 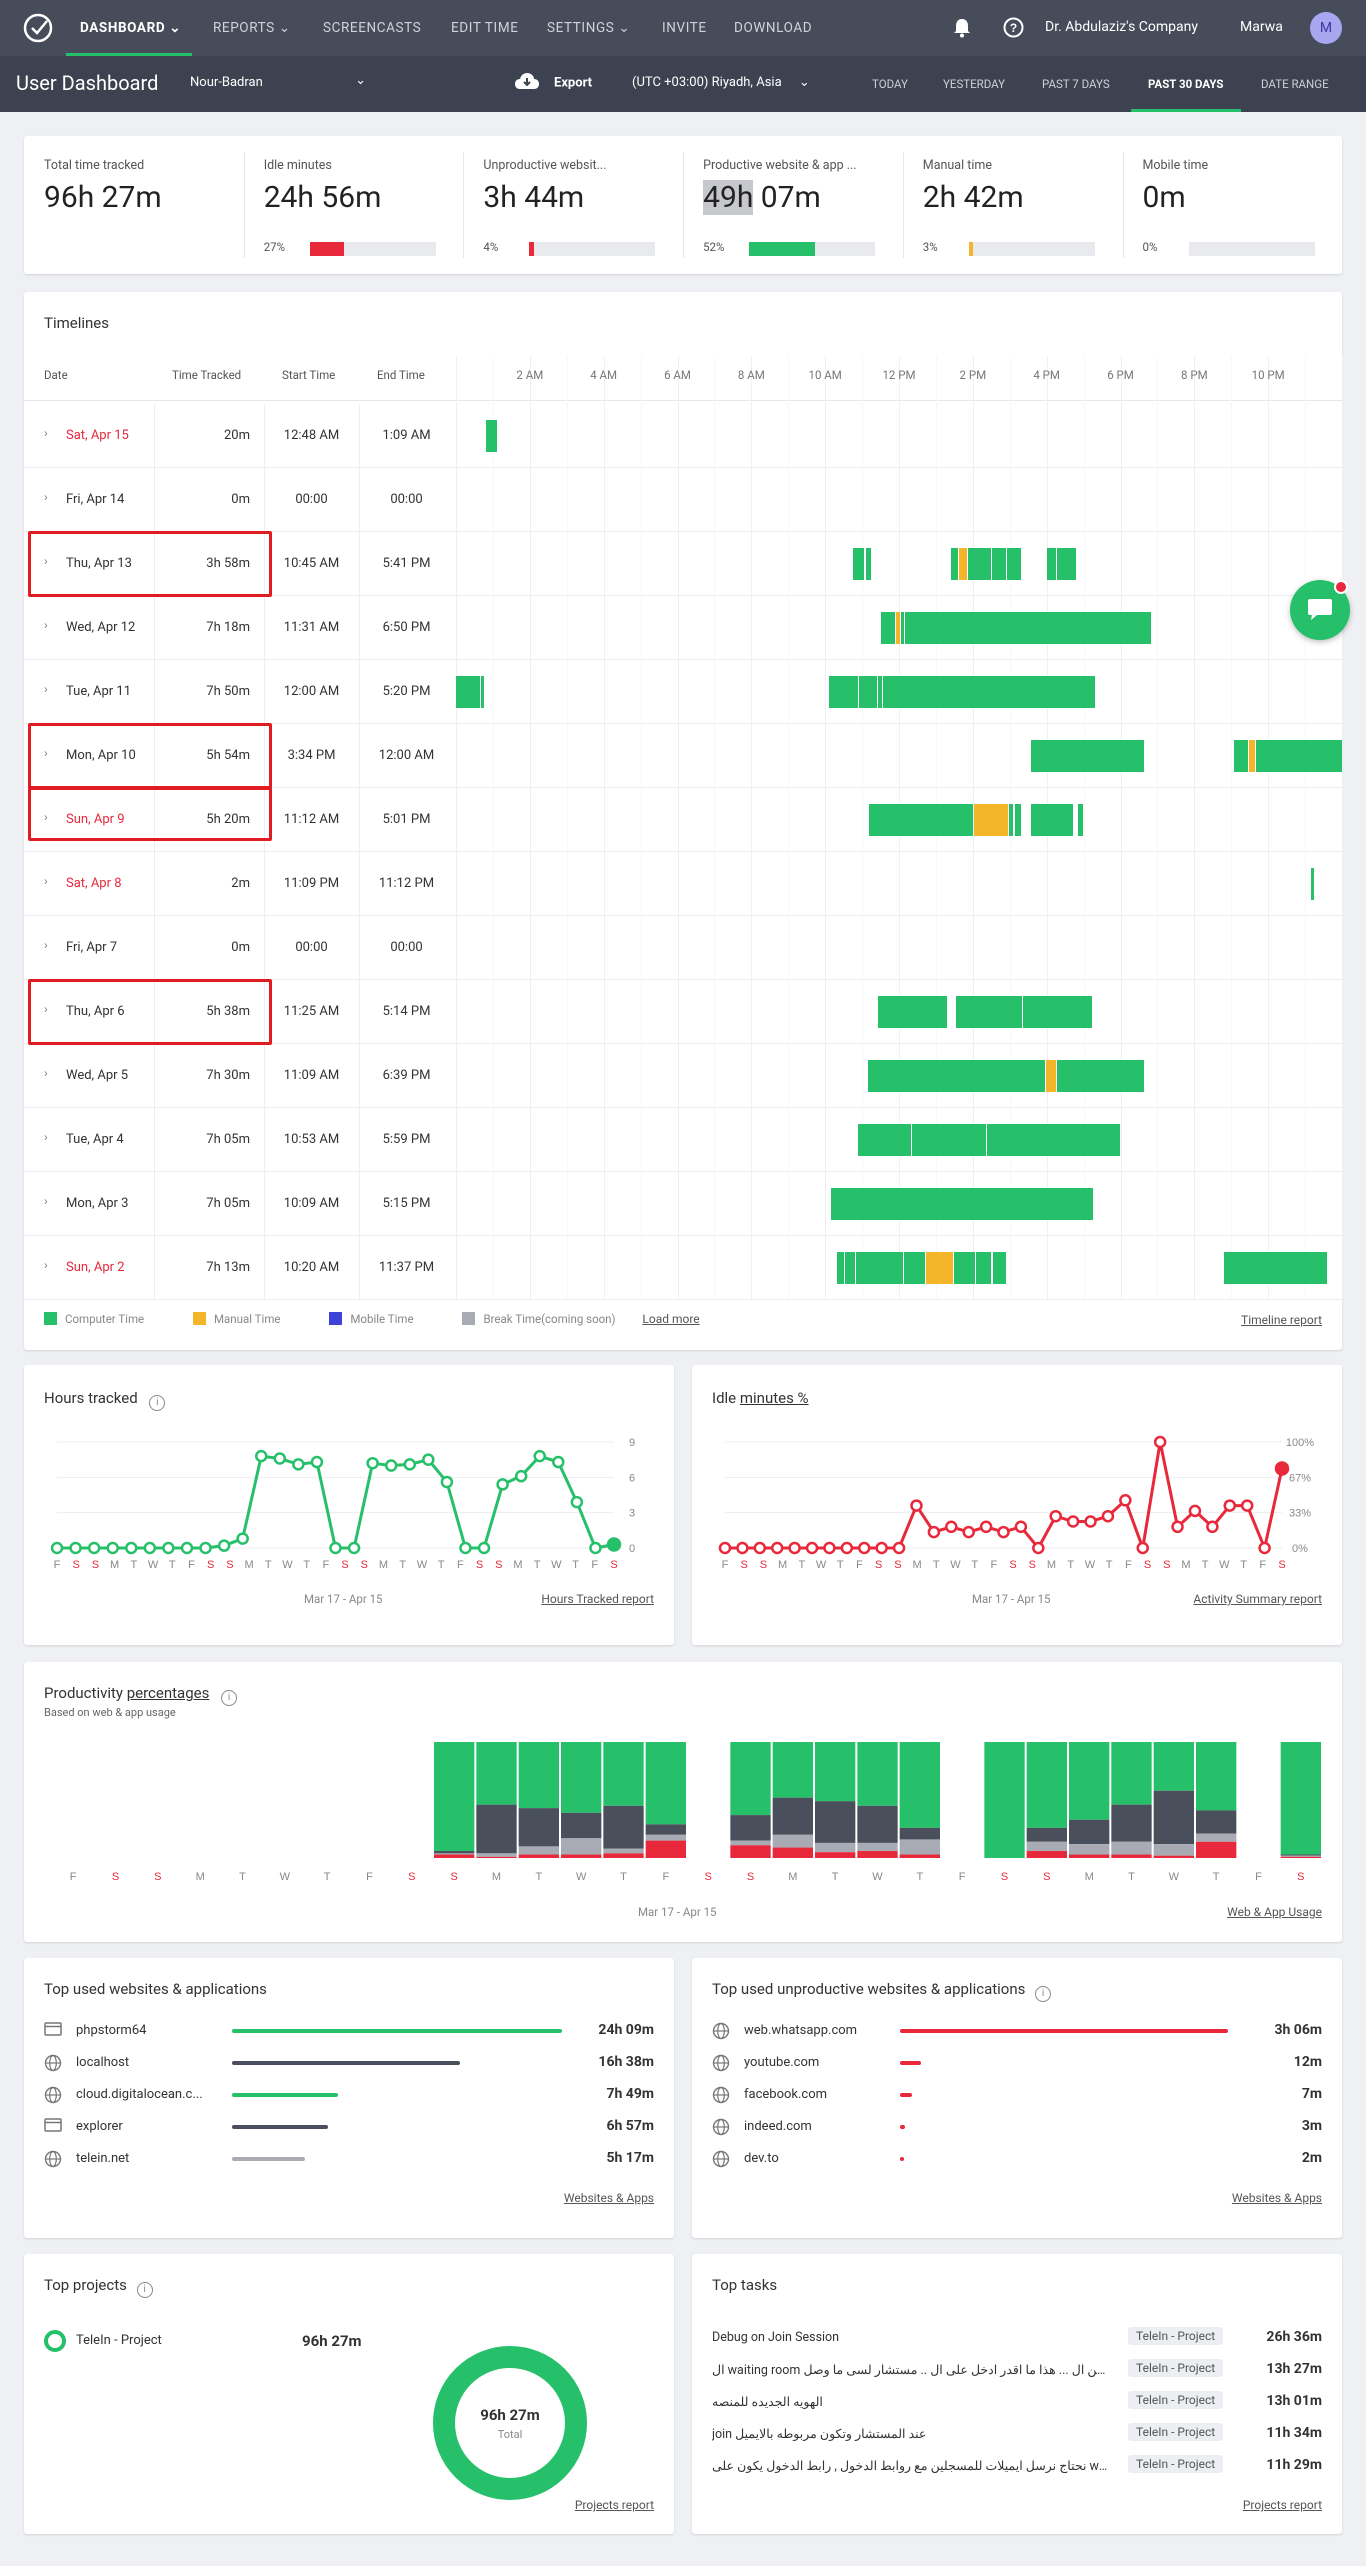 I want to click on company-name: Dr. Abdulaziz's Company, so click(x=1121, y=27).